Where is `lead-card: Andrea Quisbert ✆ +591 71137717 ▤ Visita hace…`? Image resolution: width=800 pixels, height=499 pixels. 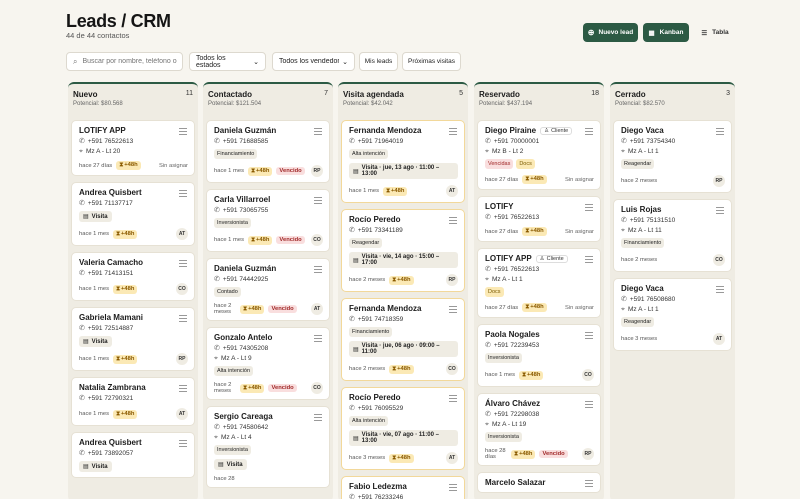 lead-card: Andrea Quisbert ✆ +591 71137717 ▤ Visita hace… is located at coordinates (133, 214).